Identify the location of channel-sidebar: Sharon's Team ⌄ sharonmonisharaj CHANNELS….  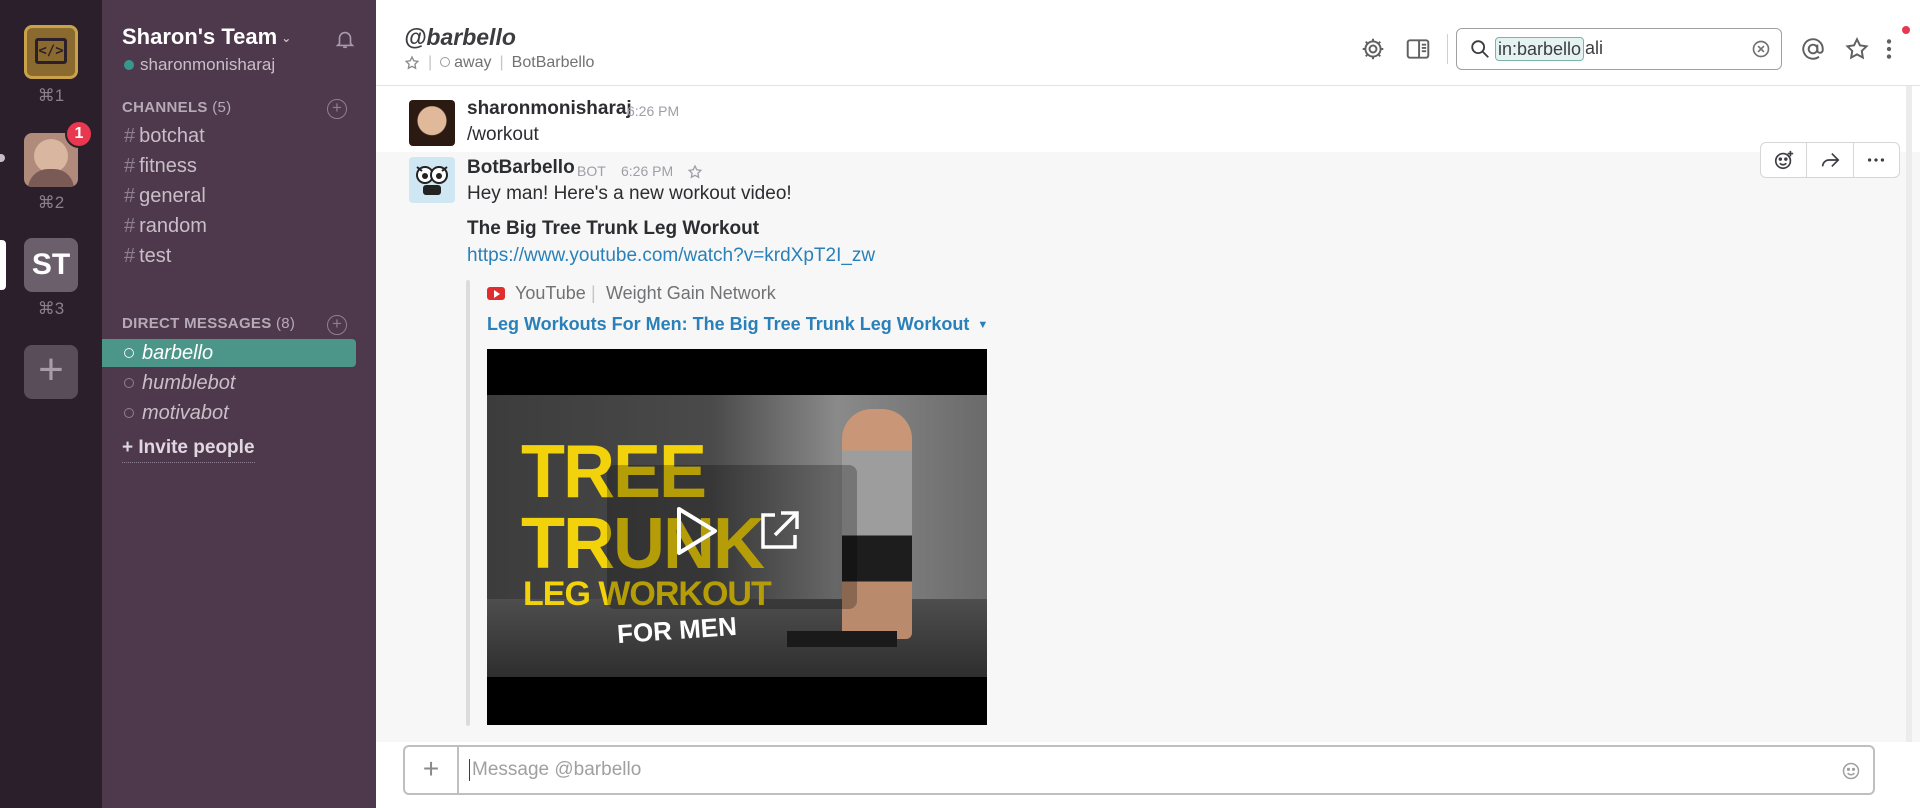
(239, 404).